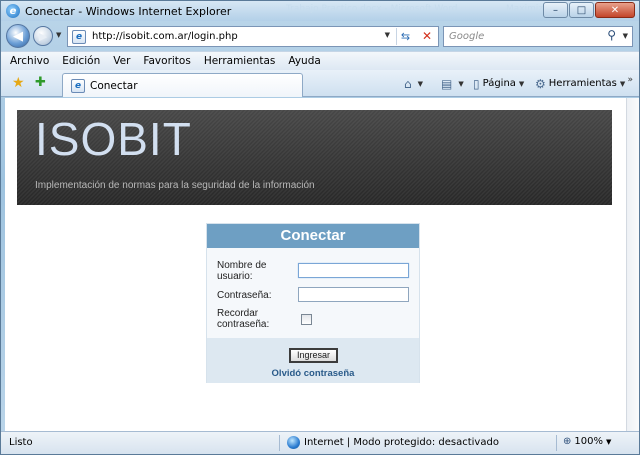 Image resolution: width=640 pixels, height=455 pixels. Describe the element at coordinates (401, 442) in the screenshot. I see `zone-text: Internet | Modo protegido: desactivado` at that location.